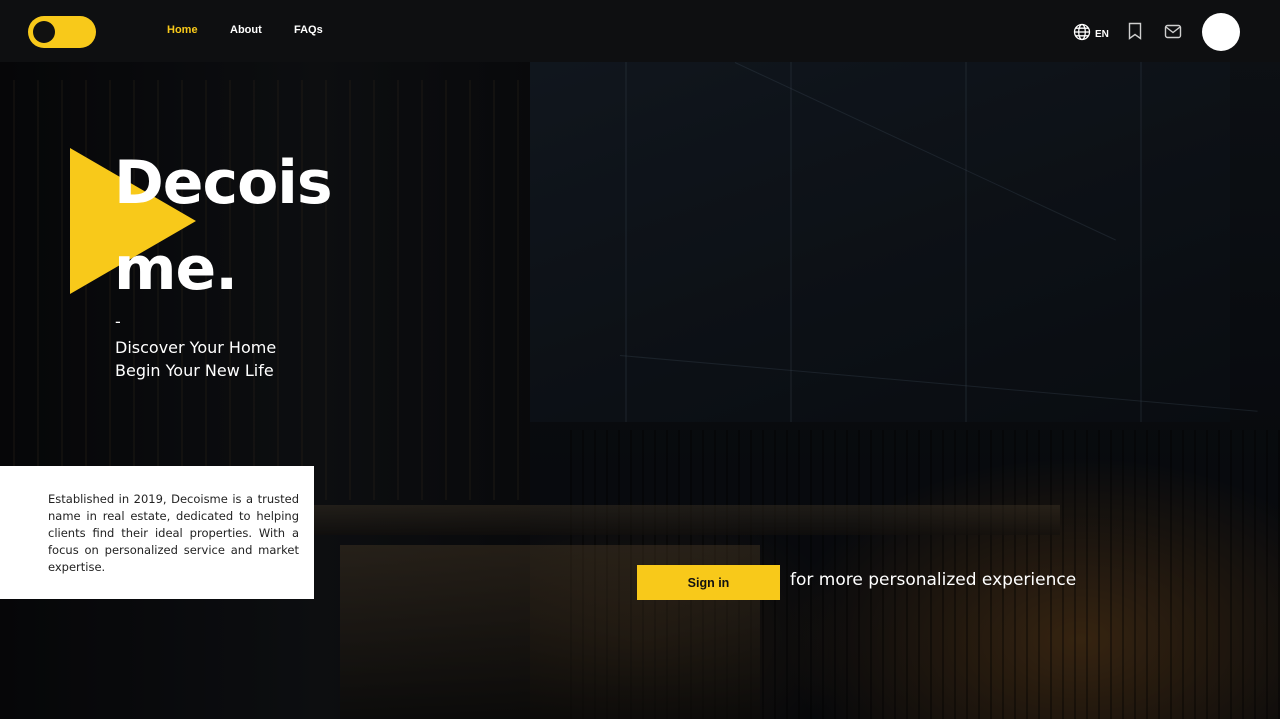 The height and width of the screenshot is (719, 1280). I want to click on hero-dash: -, so click(118, 321).